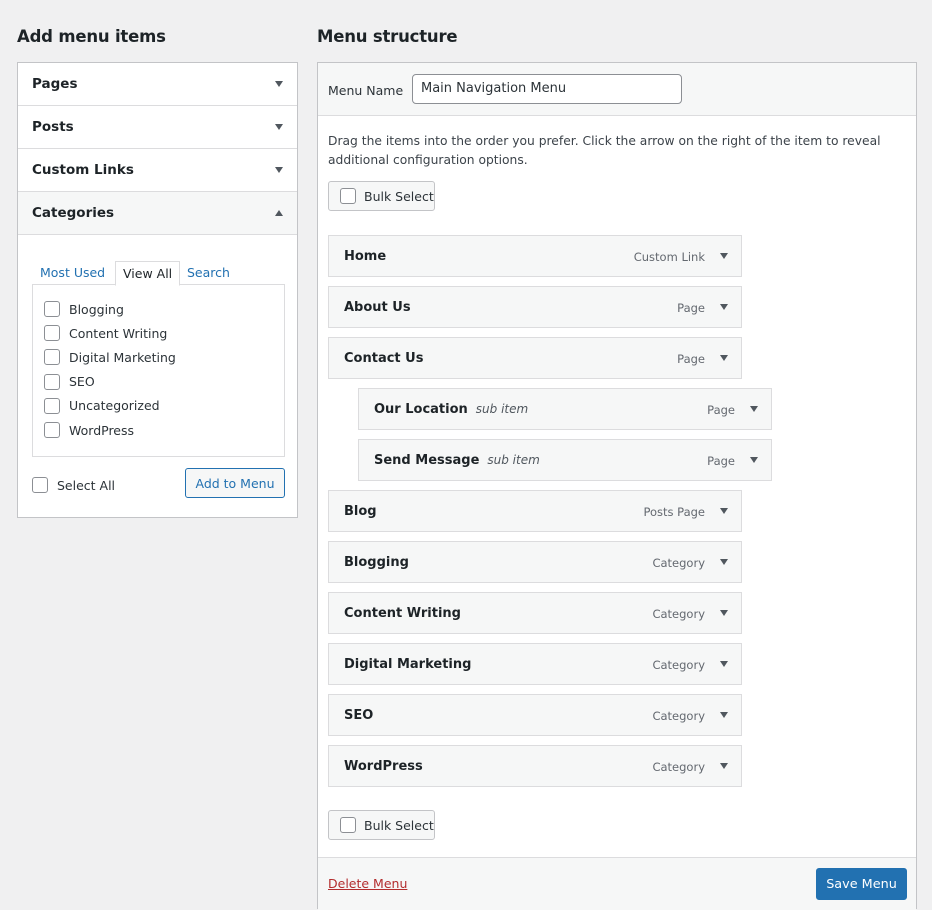  I want to click on select-all-checkbox, so click(40, 485).